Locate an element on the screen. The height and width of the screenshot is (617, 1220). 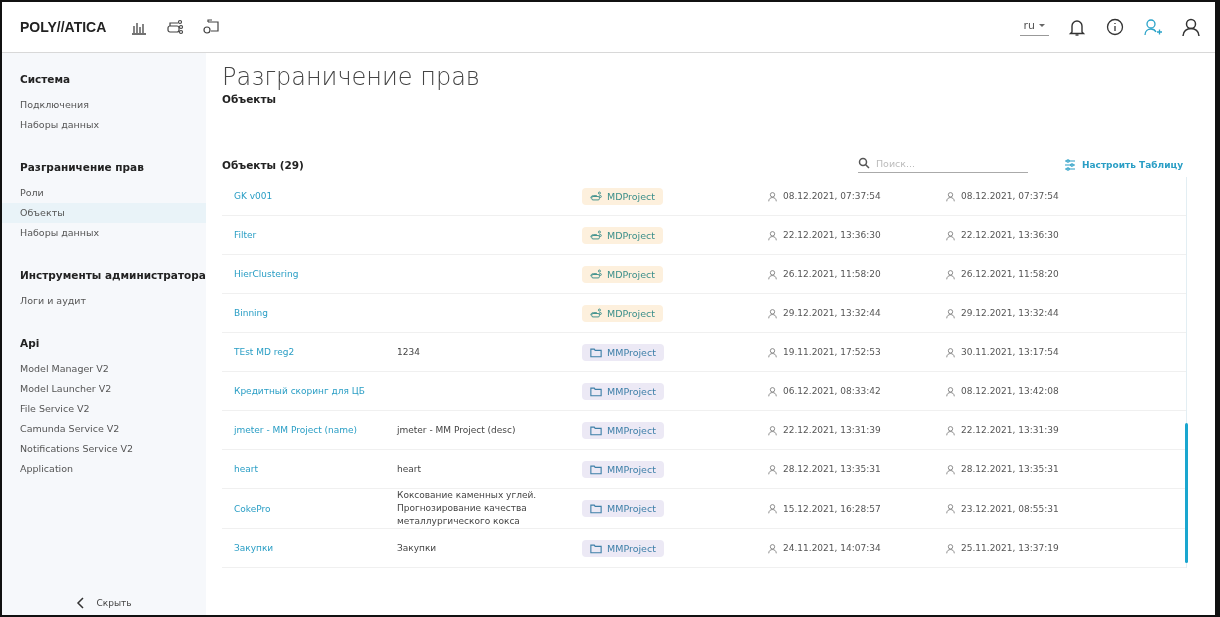
description-cell-text: Закупки is located at coordinates (417, 548).